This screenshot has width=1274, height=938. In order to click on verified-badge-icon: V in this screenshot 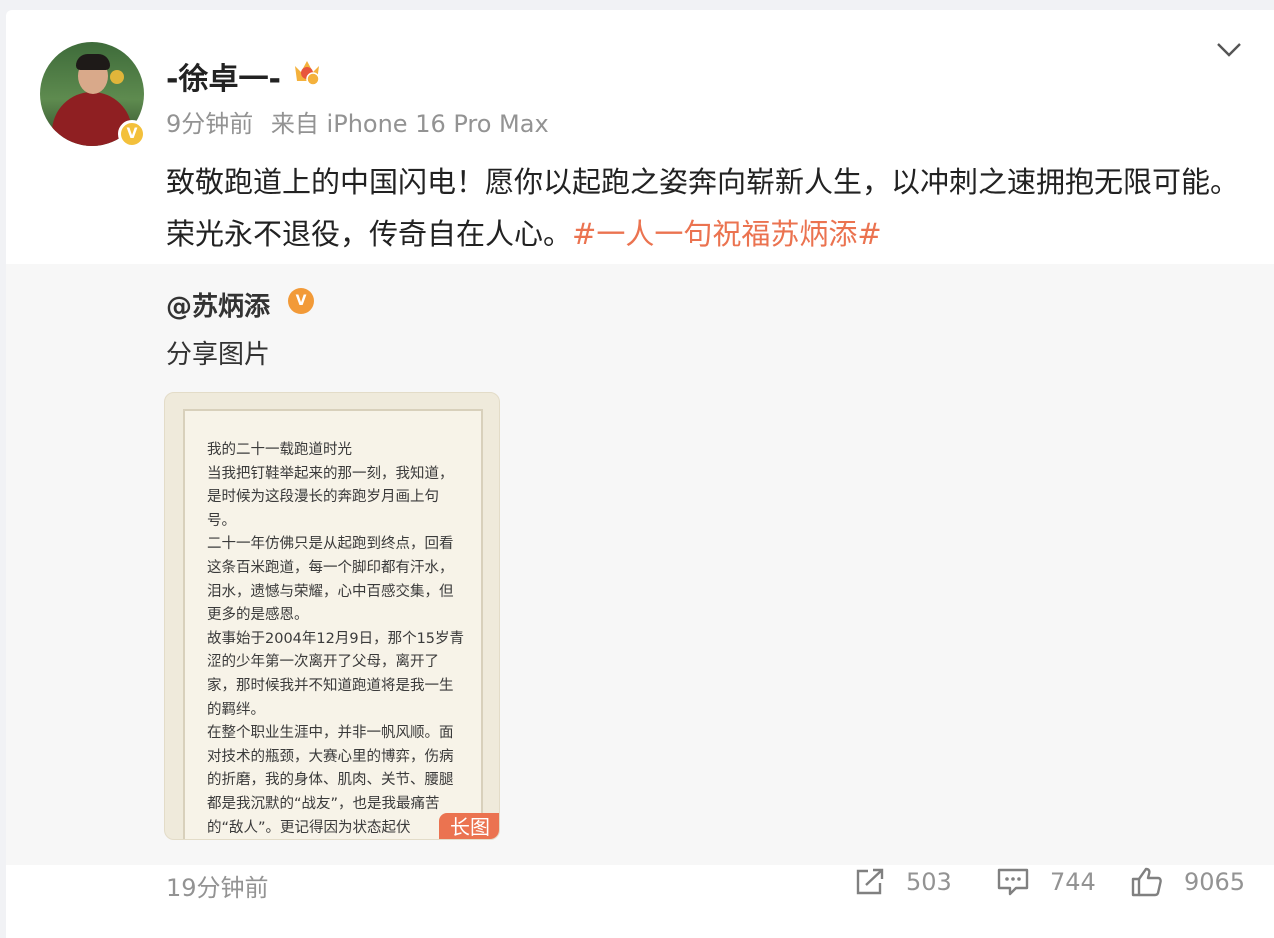, I will do `click(132, 134)`.